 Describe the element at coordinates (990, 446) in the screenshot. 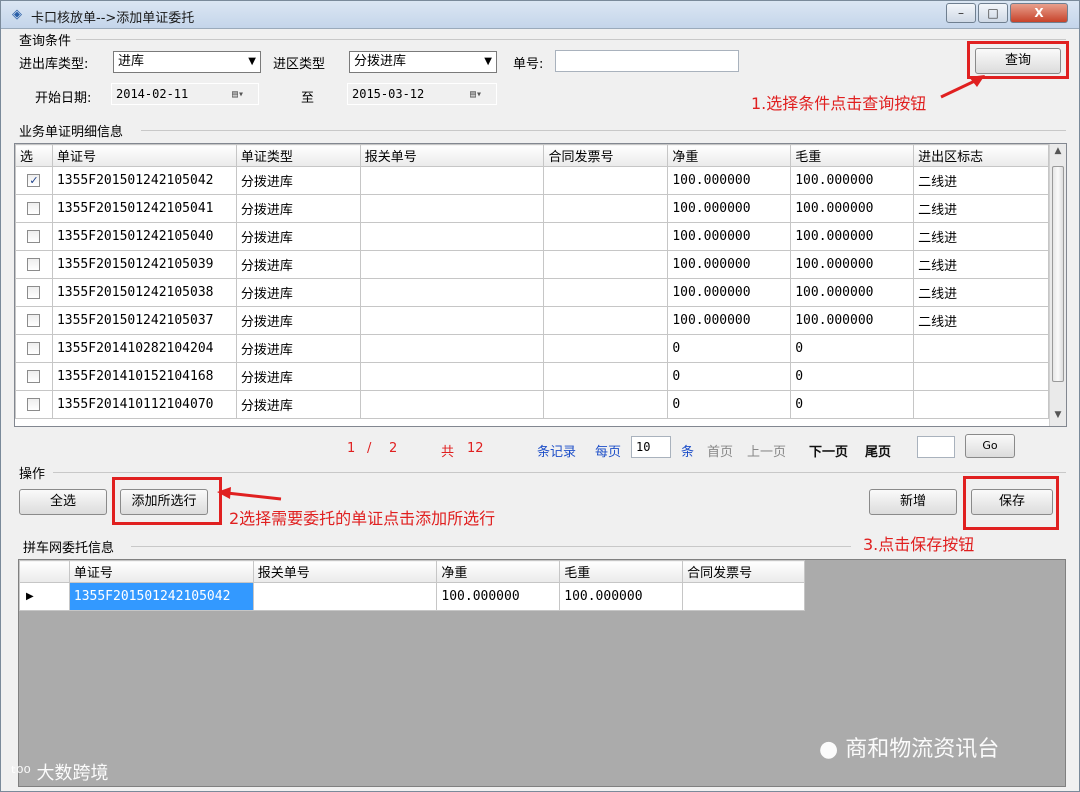

I see `go-button: Go` at that location.